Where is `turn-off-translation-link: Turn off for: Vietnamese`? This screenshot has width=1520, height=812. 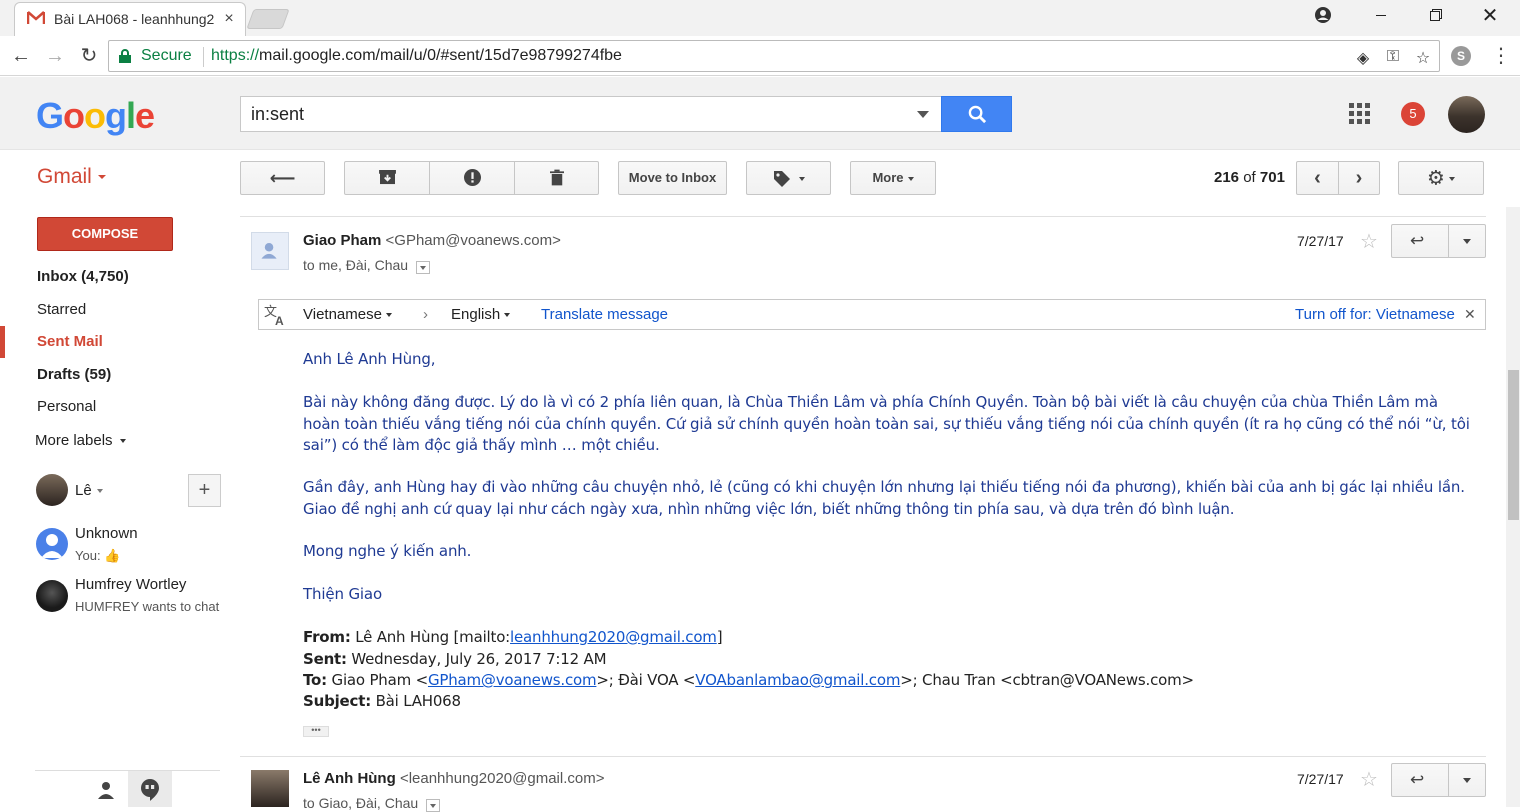
turn-off-translation-link: Turn off for: Vietnamese is located at coordinates (1375, 314).